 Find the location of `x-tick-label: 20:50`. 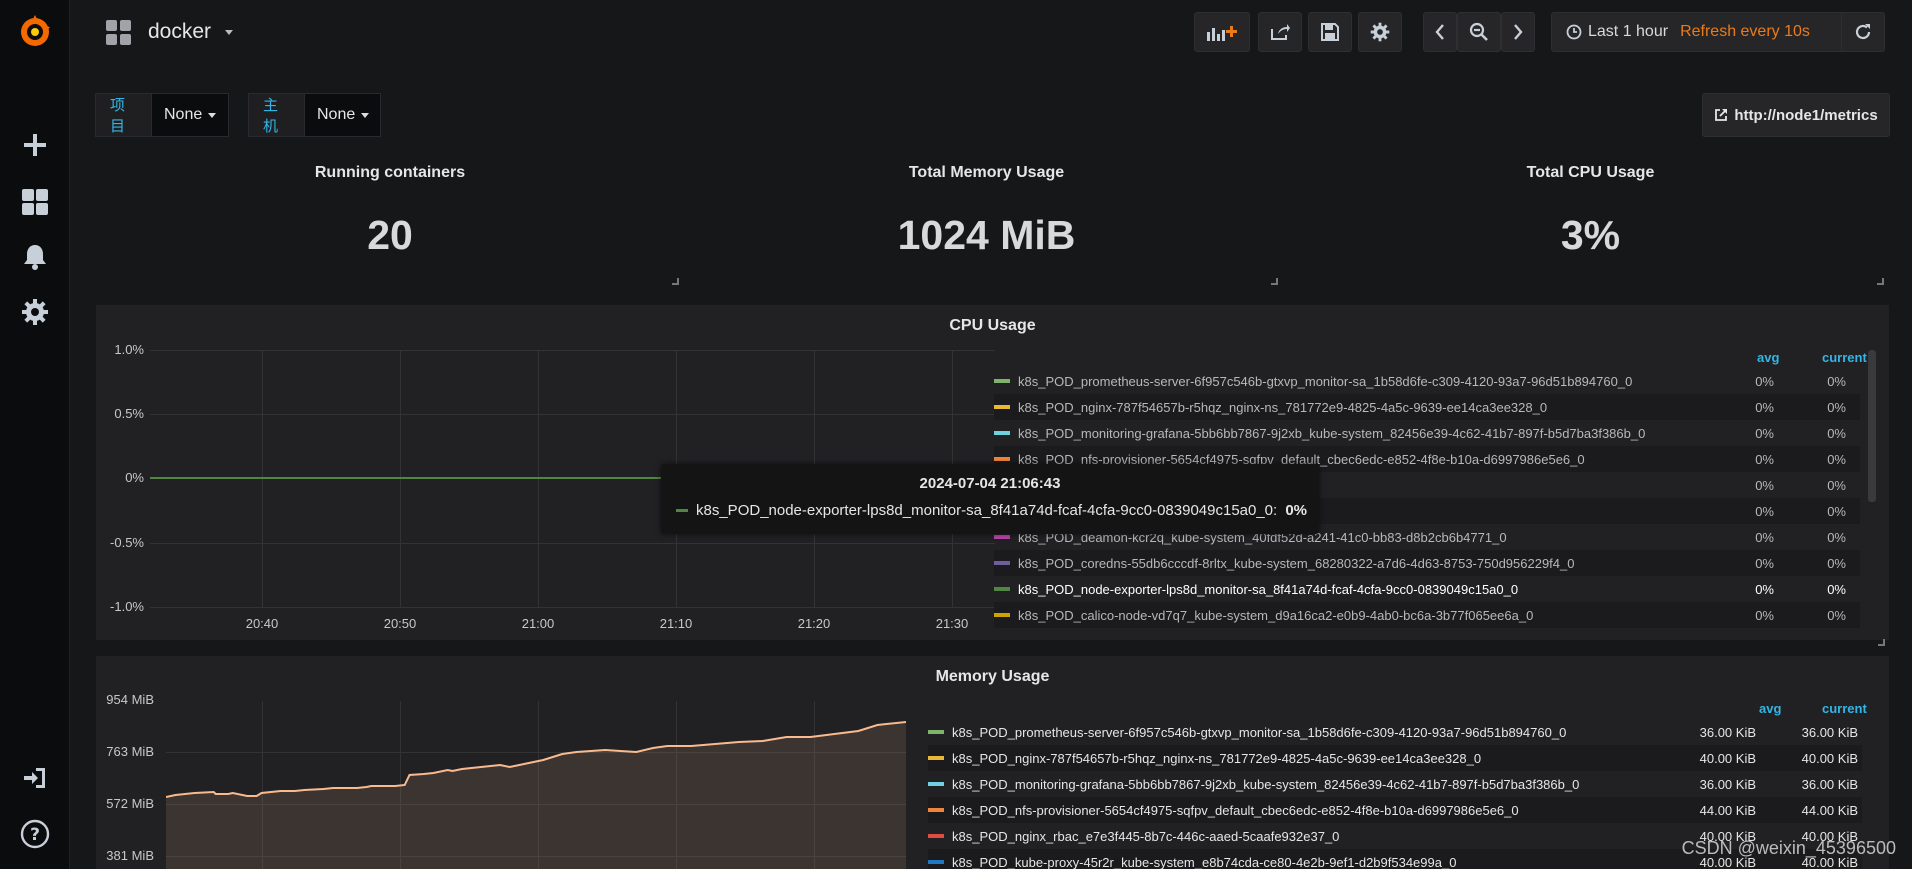

x-tick-label: 20:50 is located at coordinates (400, 623).